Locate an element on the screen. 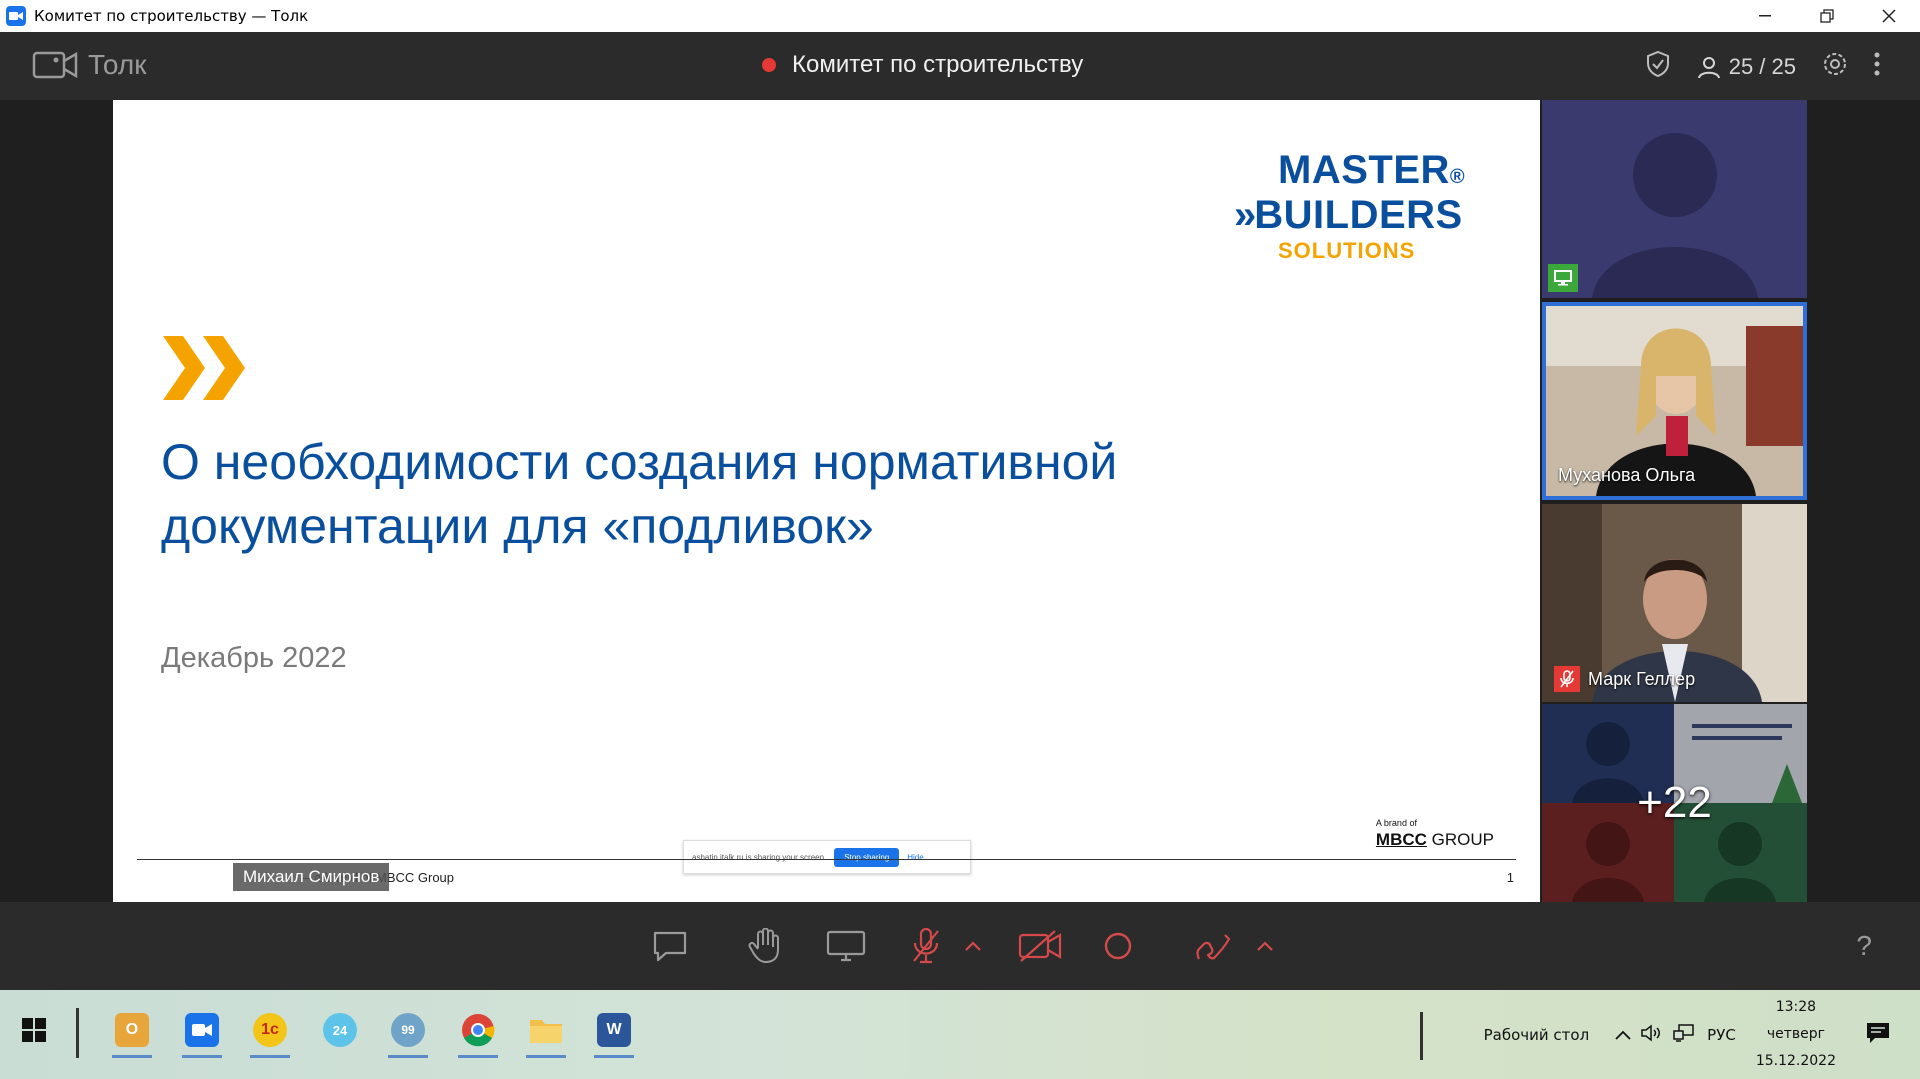  slide-footer-divider is located at coordinates (826, 859).